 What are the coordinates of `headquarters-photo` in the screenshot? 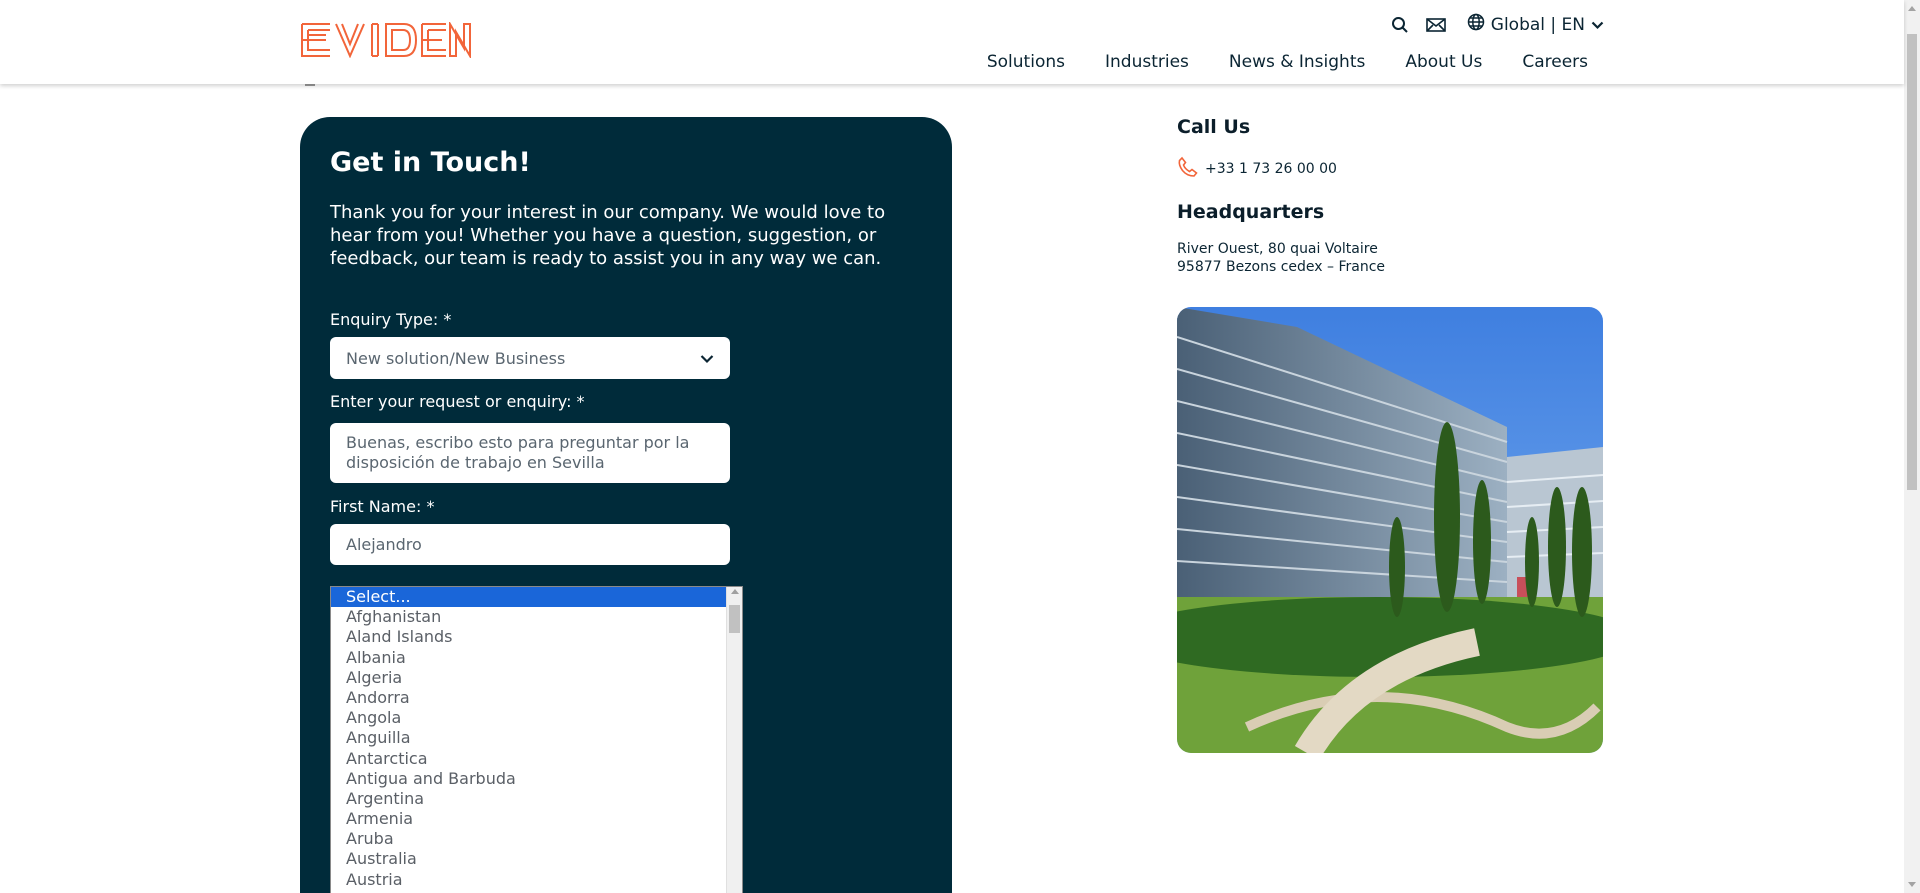 It's located at (1390, 530).